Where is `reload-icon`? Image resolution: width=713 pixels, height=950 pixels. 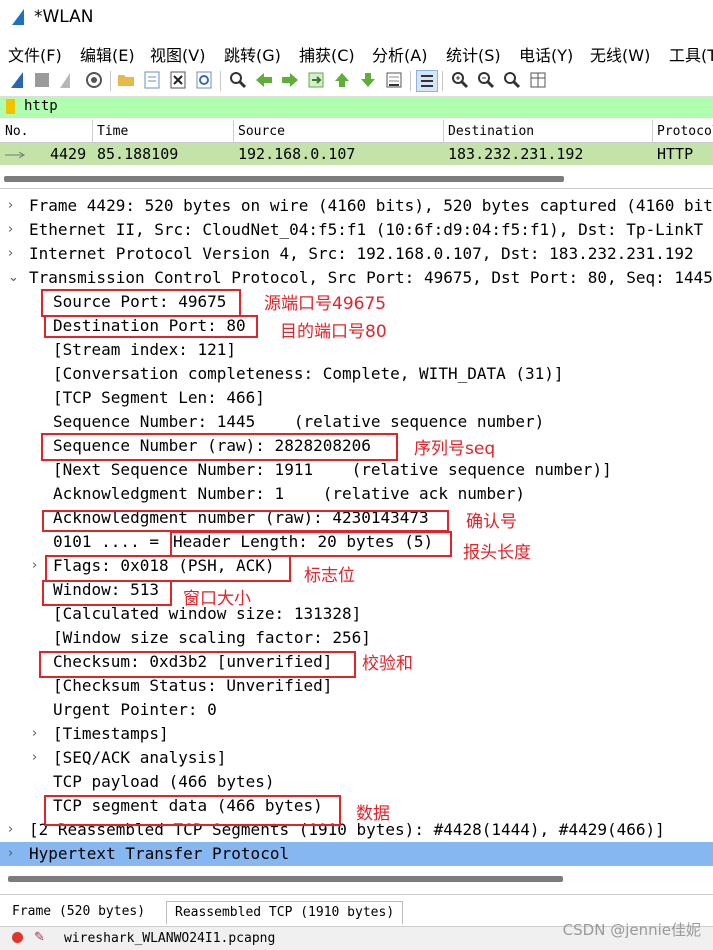
reload-icon is located at coordinates (204, 80).